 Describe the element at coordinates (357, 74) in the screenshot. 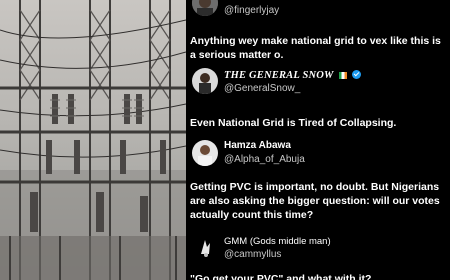

I see `verified-badge-icon` at that location.